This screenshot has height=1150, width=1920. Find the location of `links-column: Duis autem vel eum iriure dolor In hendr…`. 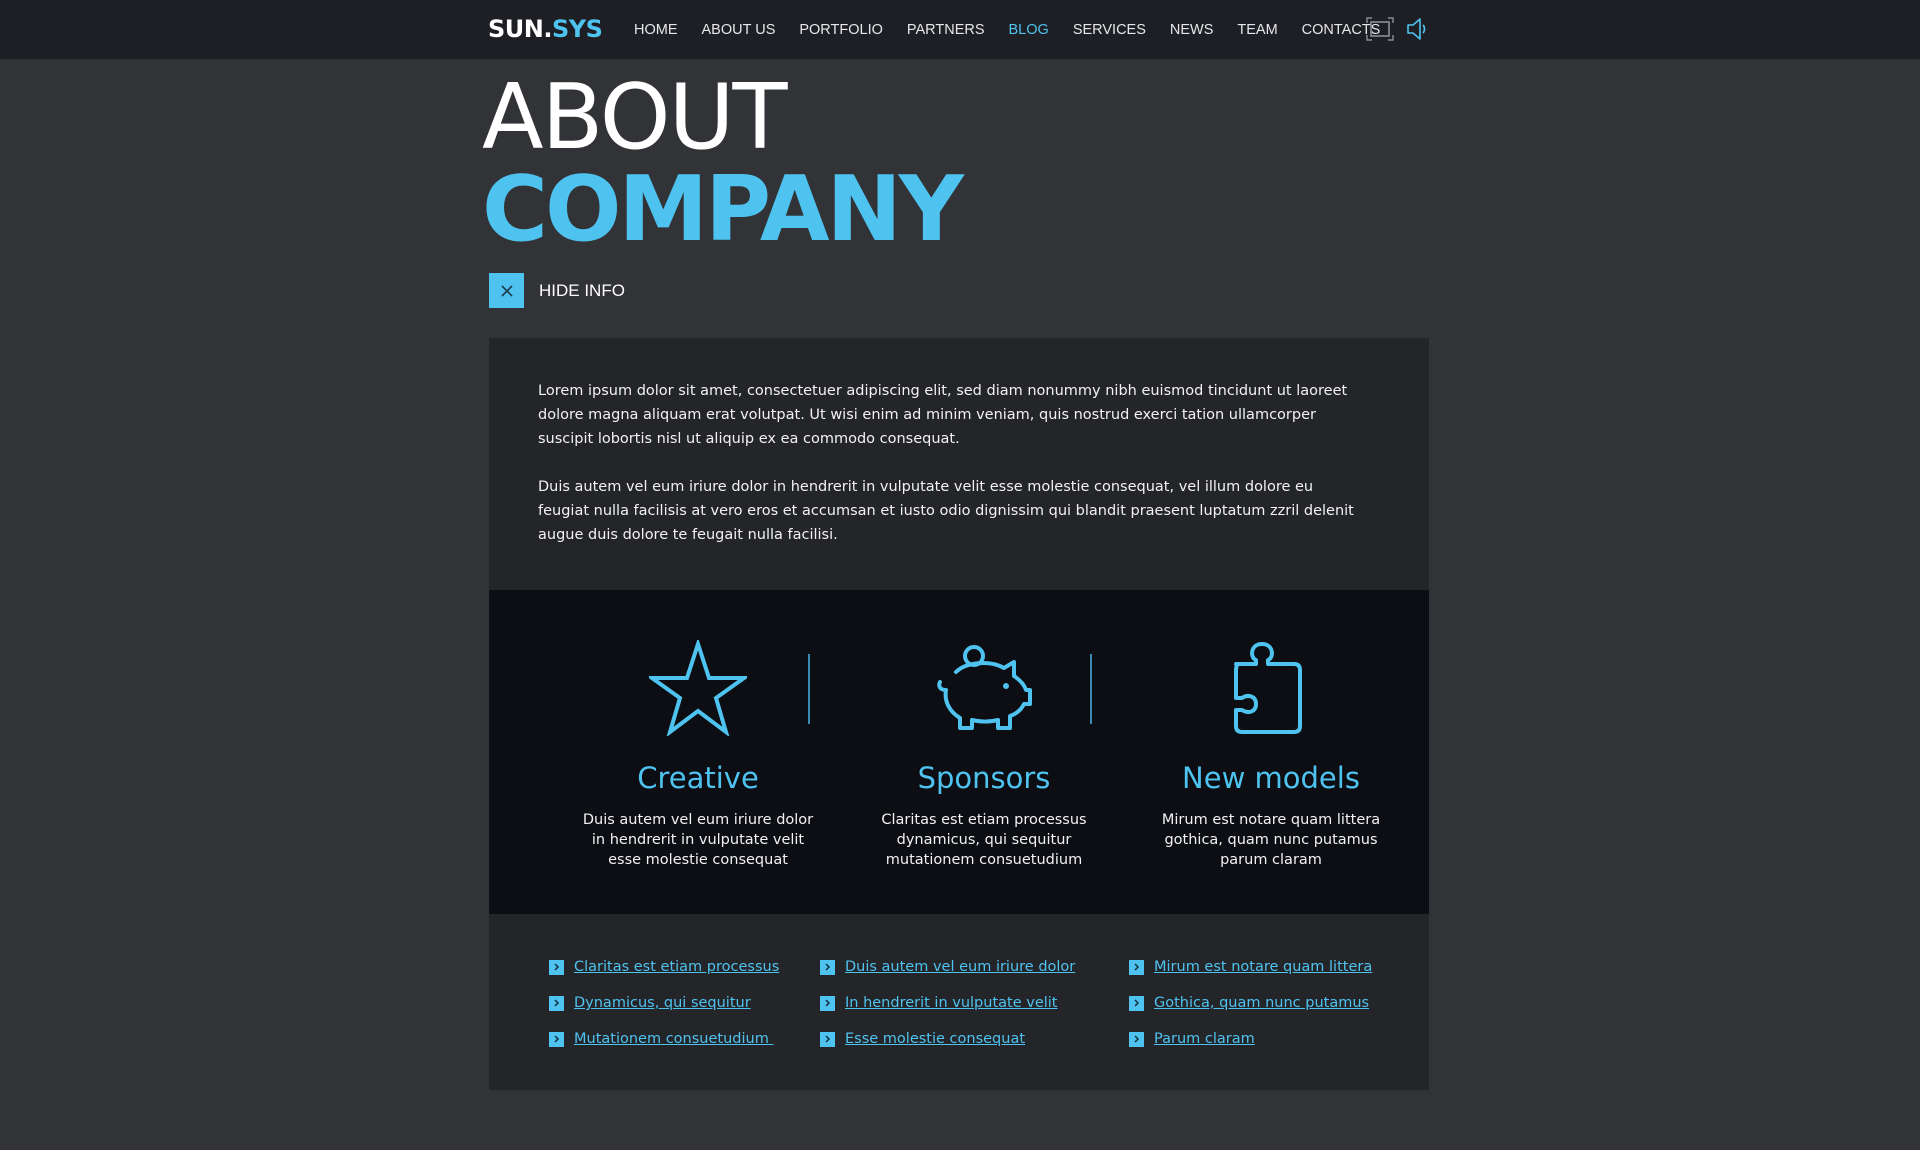

links-column: Duis autem vel eum iriure dolor In hendr… is located at coordinates (947, 1003).